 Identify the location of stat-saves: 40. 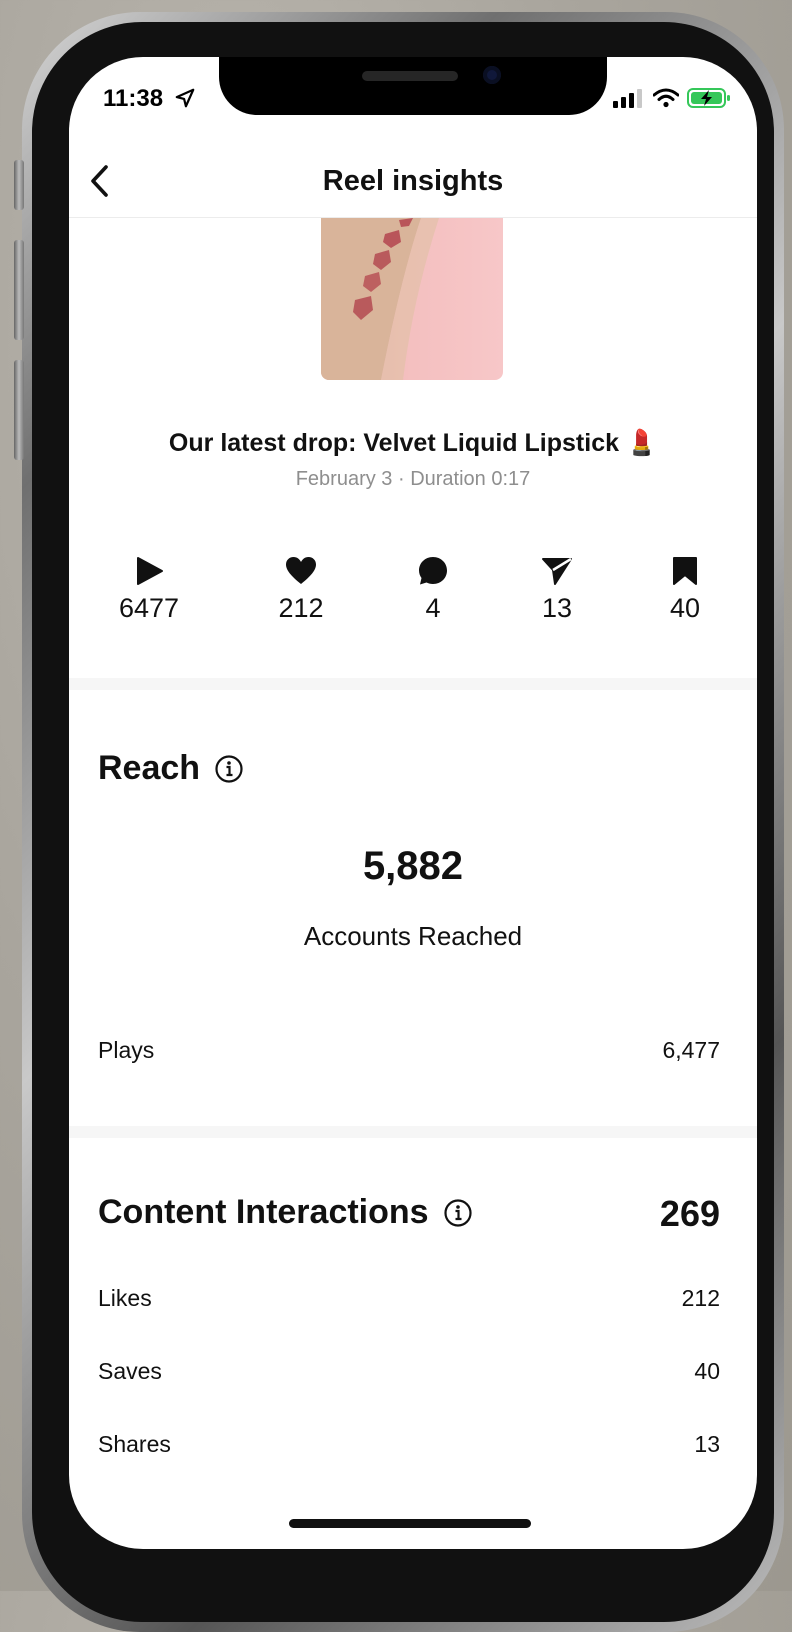
(685, 587).